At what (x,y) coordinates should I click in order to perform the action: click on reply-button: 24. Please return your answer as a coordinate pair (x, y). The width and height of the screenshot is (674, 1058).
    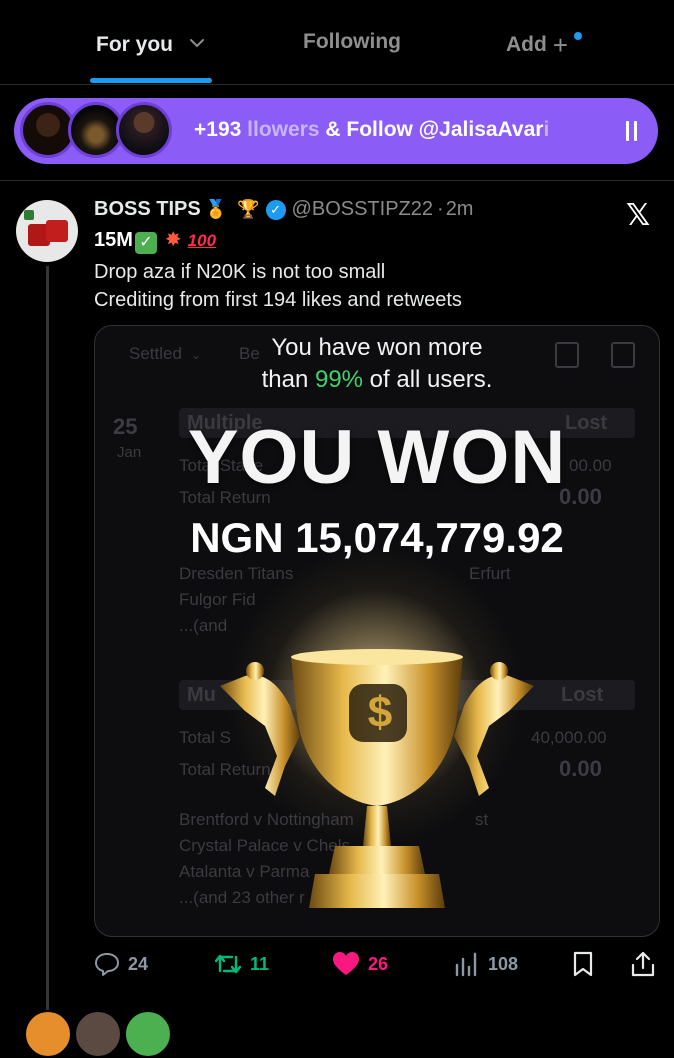
    Looking at the image, I should click on (121, 964).